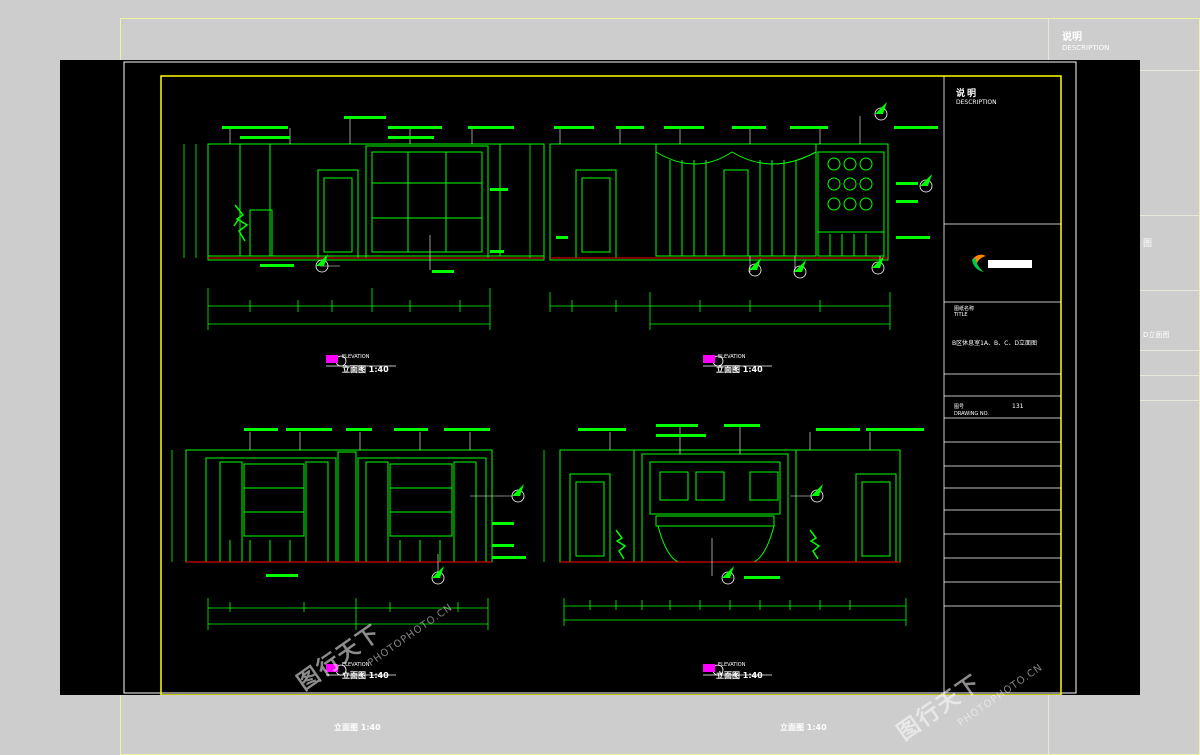  I want to click on background-description-cn: 说明, so click(1072, 37).